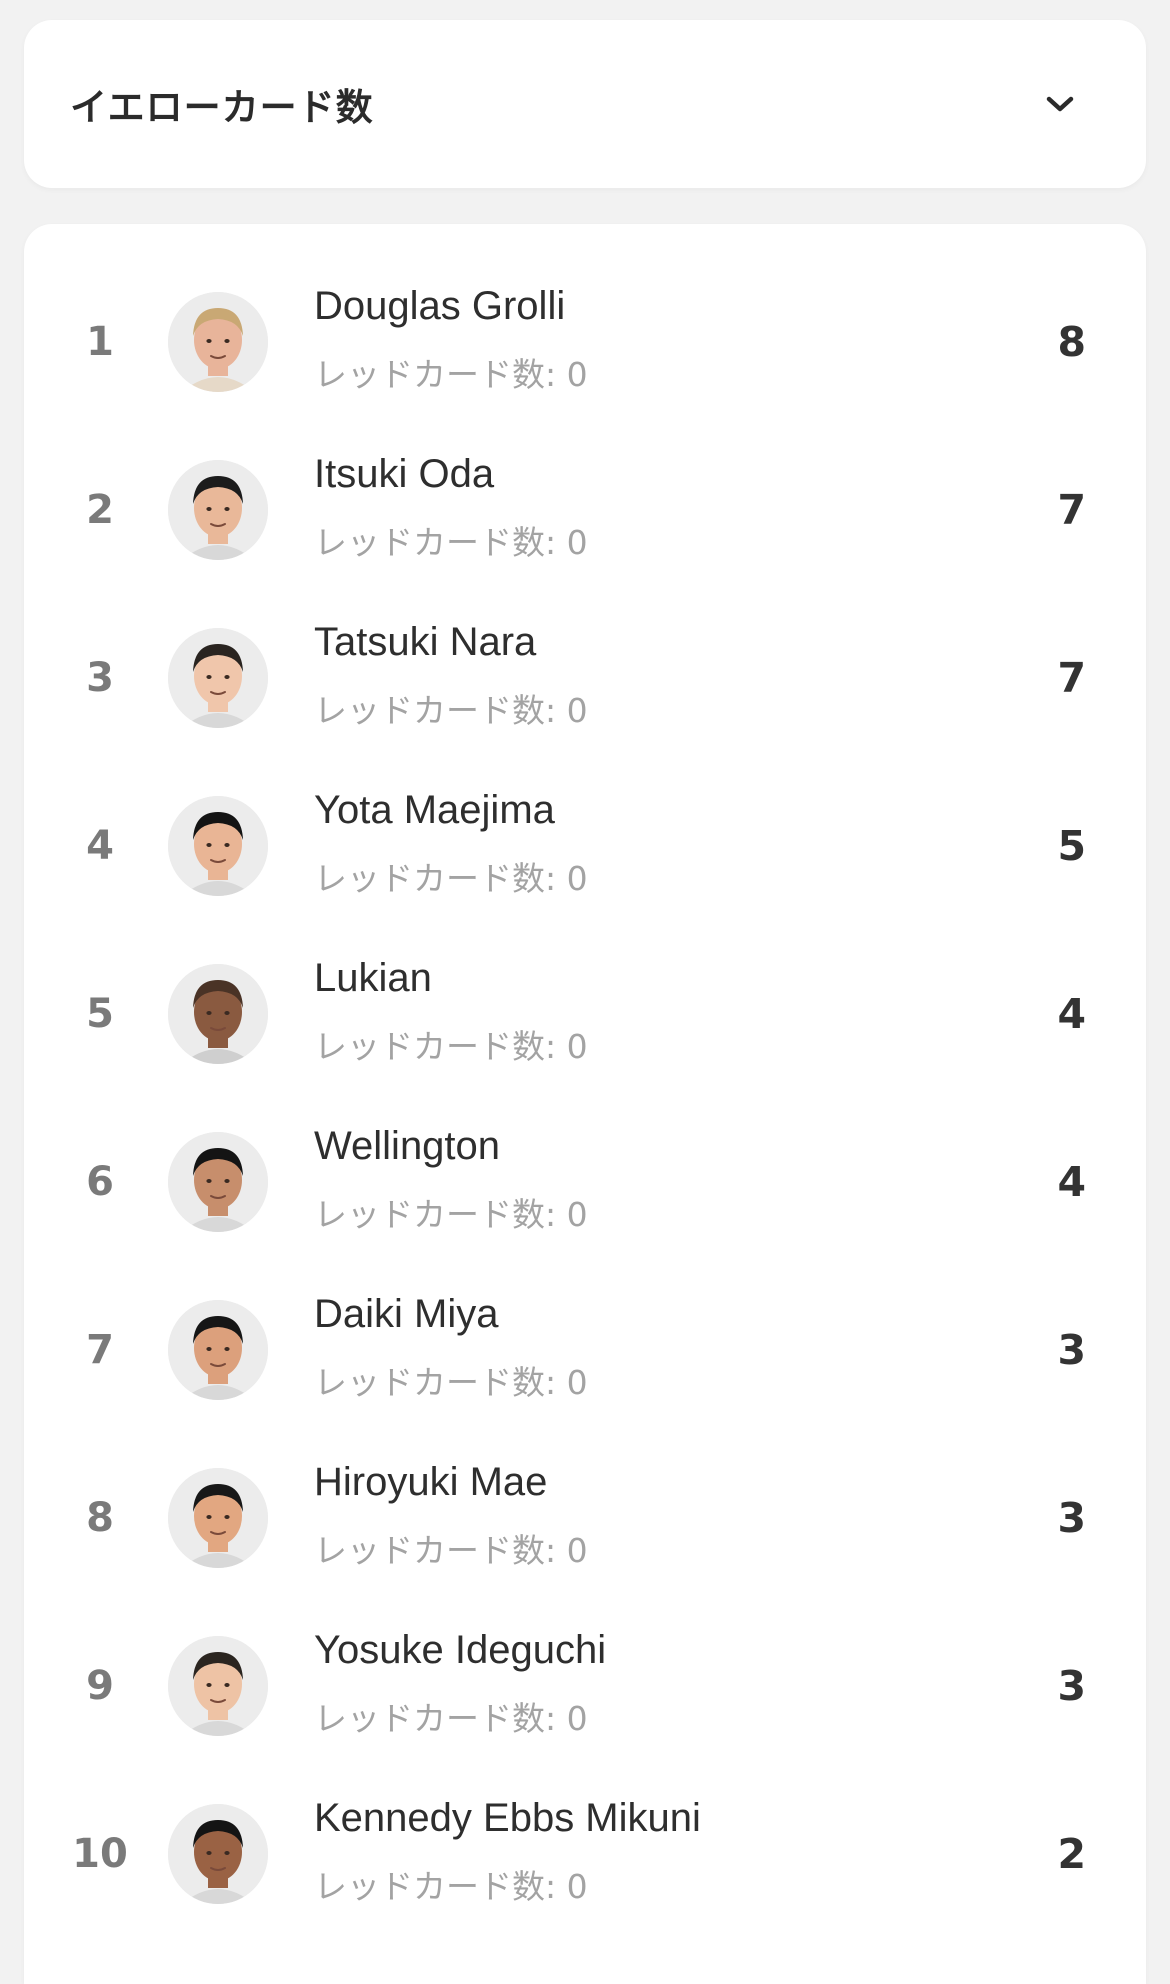  Describe the element at coordinates (373, 978) in the screenshot. I see `player-name: Lukian` at that location.